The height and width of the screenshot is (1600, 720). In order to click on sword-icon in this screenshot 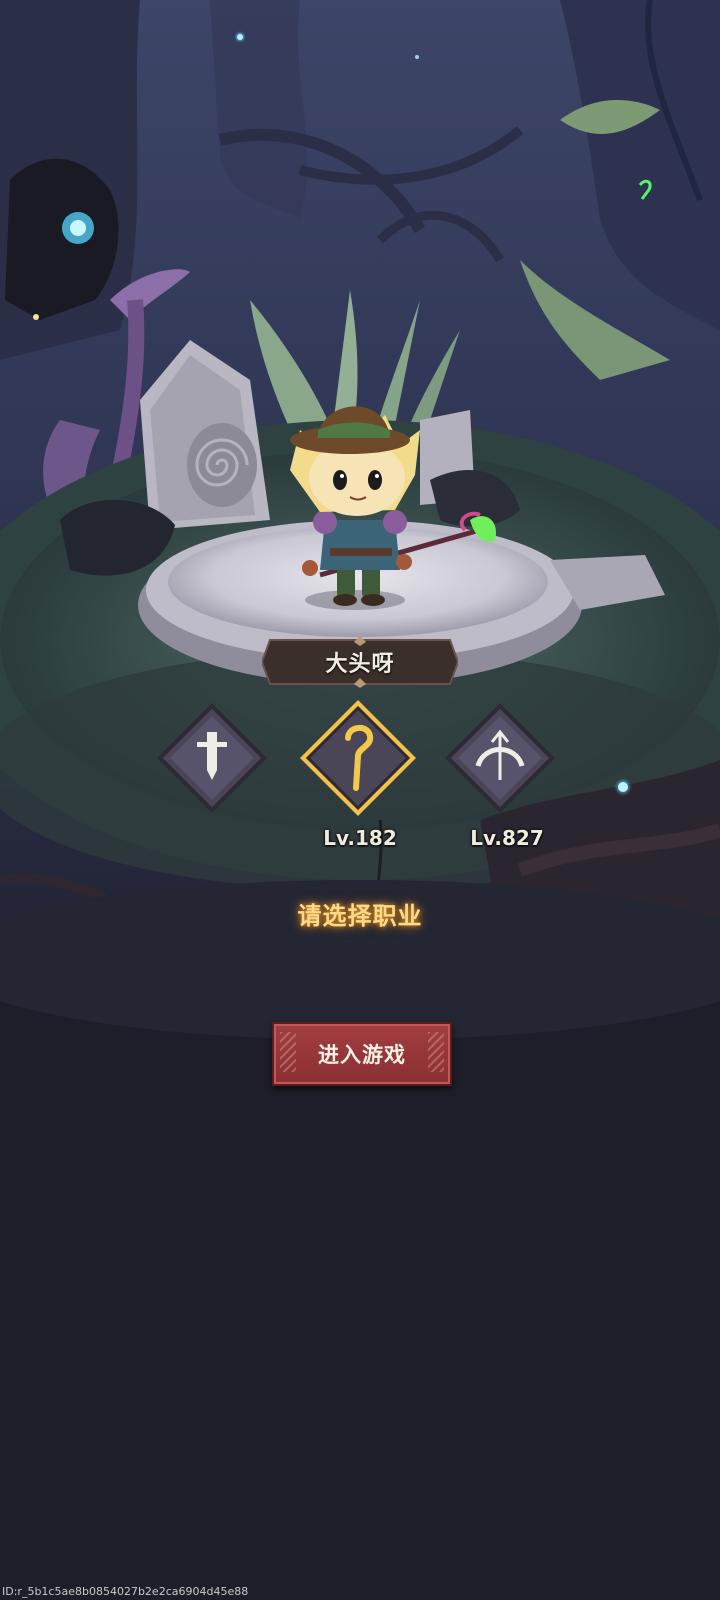, I will do `click(212, 758)`.